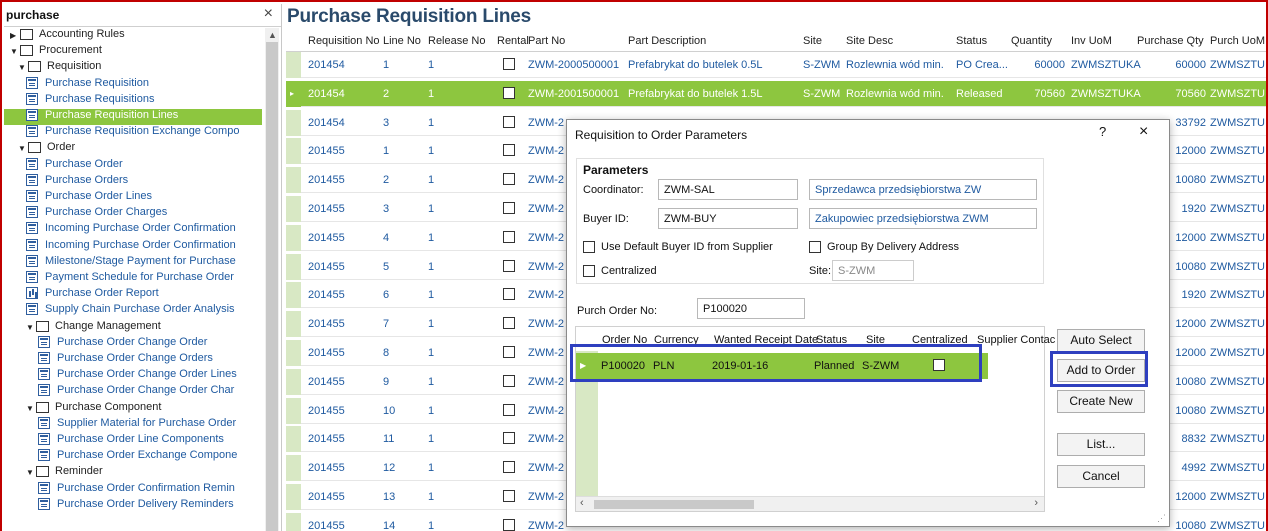 The image size is (1268, 531). What do you see at coordinates (74, 165) in the screenshot?
I see `nav-item-purchase-order: Purchase Order` at bounding box center [74, 165].